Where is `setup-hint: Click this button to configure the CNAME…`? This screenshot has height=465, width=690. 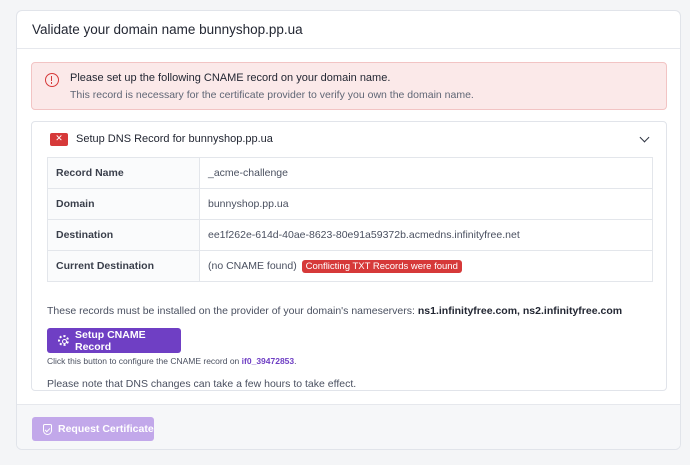
setup-hint: Click this button to configure the CNAME… is located at coordinates (172, 361).